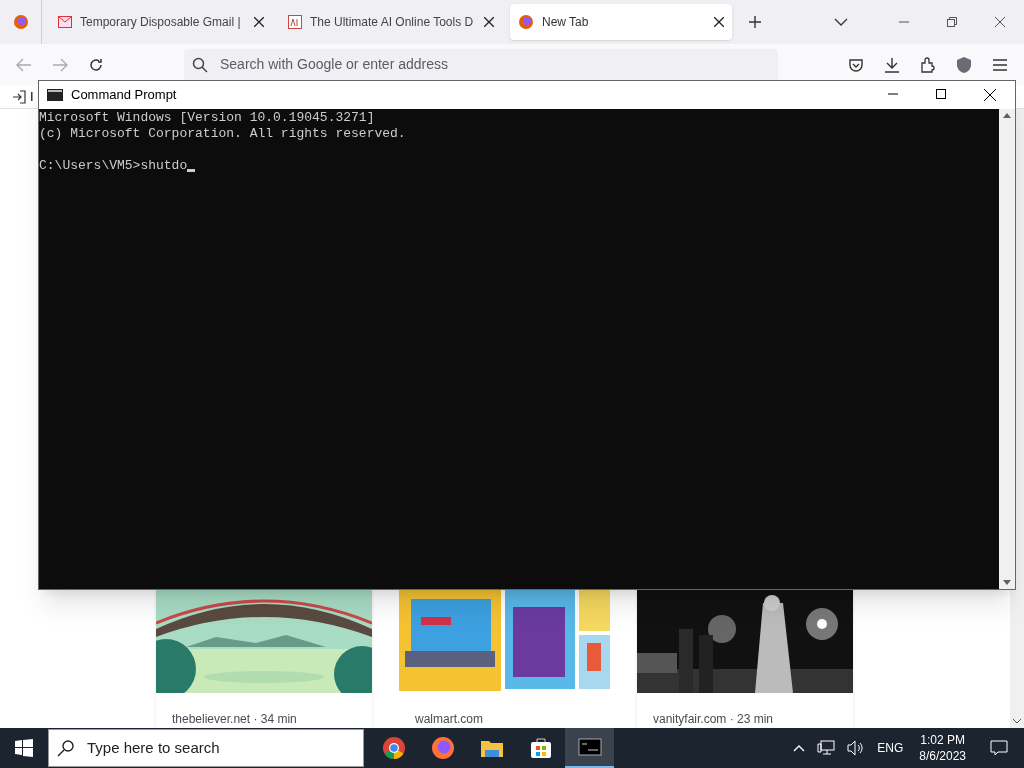  I want to click on taskbar-app-button, so click(589, 748).